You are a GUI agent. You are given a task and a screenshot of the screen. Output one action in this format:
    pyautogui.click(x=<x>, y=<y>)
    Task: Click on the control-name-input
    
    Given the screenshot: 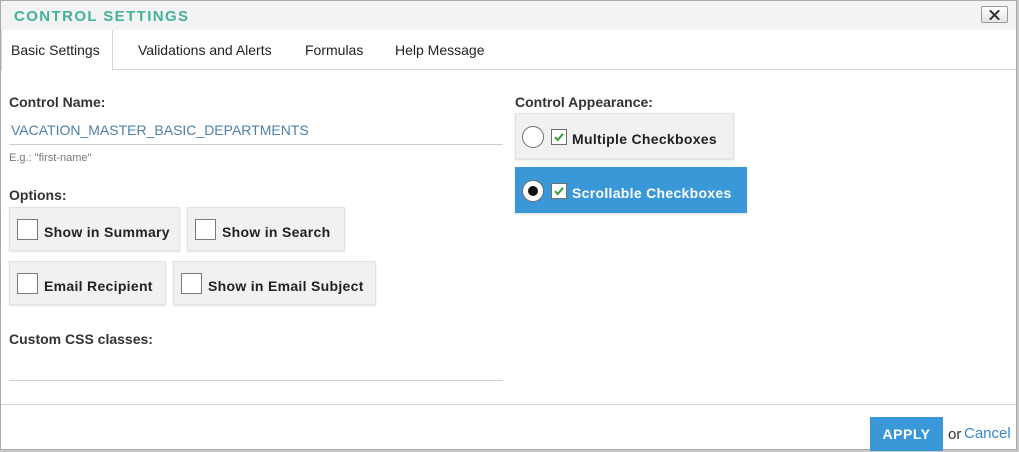 What is the action you would take?
    pyautogui.click(x=256, y=130)
    